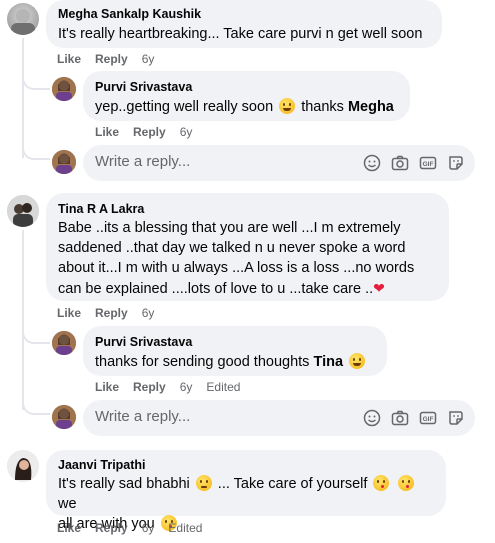  Describe the element at coordinates (23, 211) in the screenshot. I see `avatar-tina` at that location.